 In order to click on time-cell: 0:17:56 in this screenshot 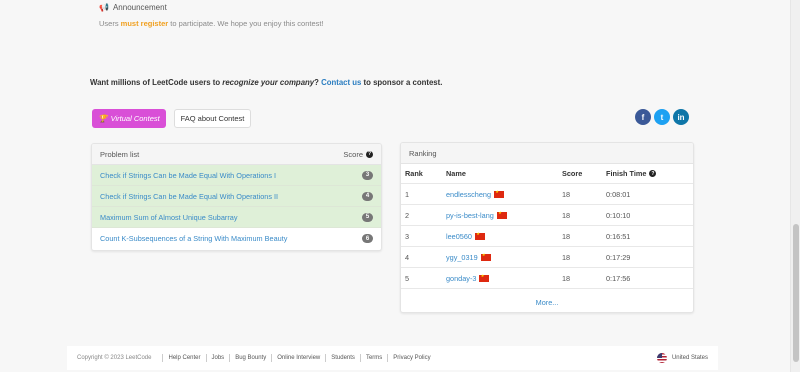, I will do `click(618, 278)`.